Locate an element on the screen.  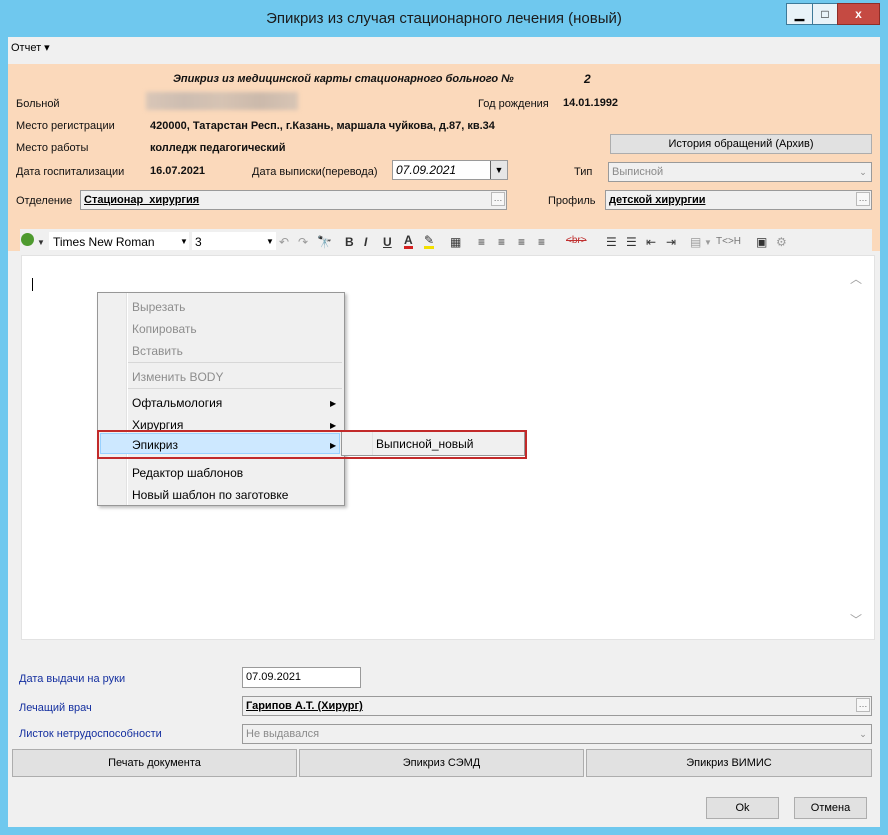
close-button: x is located at coordinates (858, 14).